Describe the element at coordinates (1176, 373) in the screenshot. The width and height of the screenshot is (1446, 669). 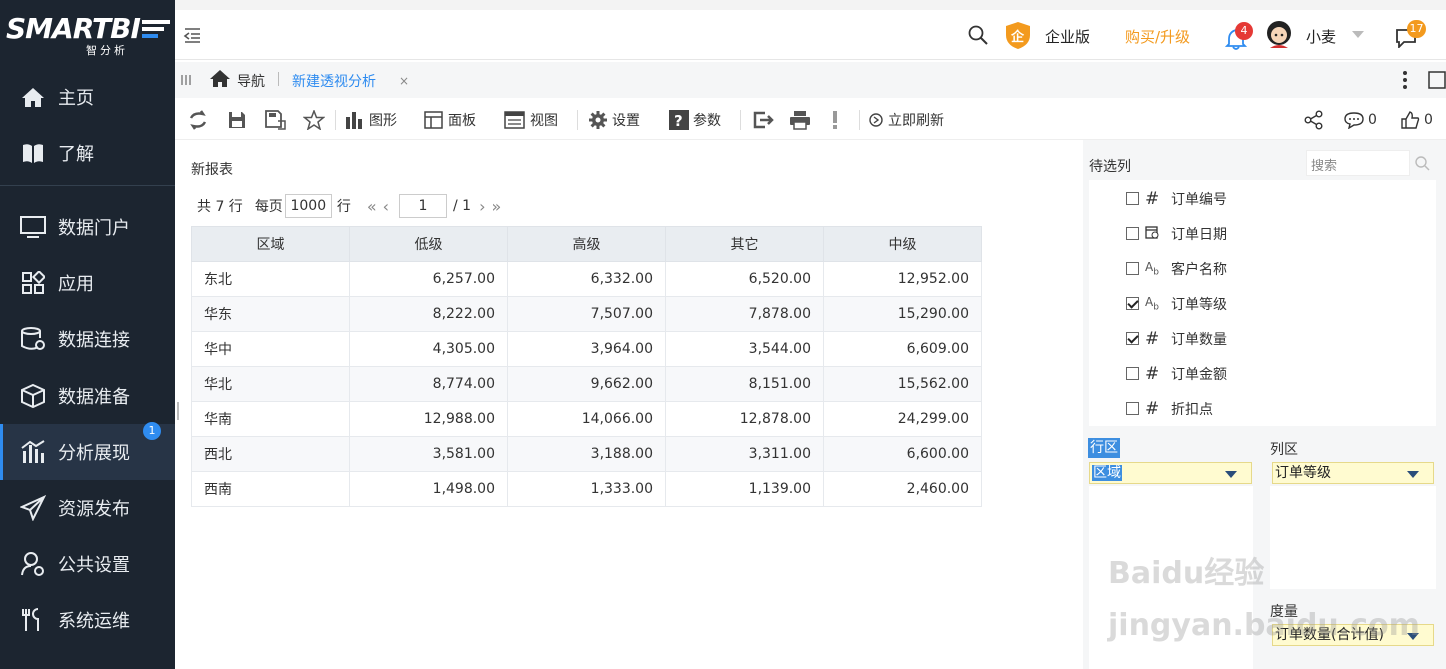
I see `field-item: # 订单金额` at that location.